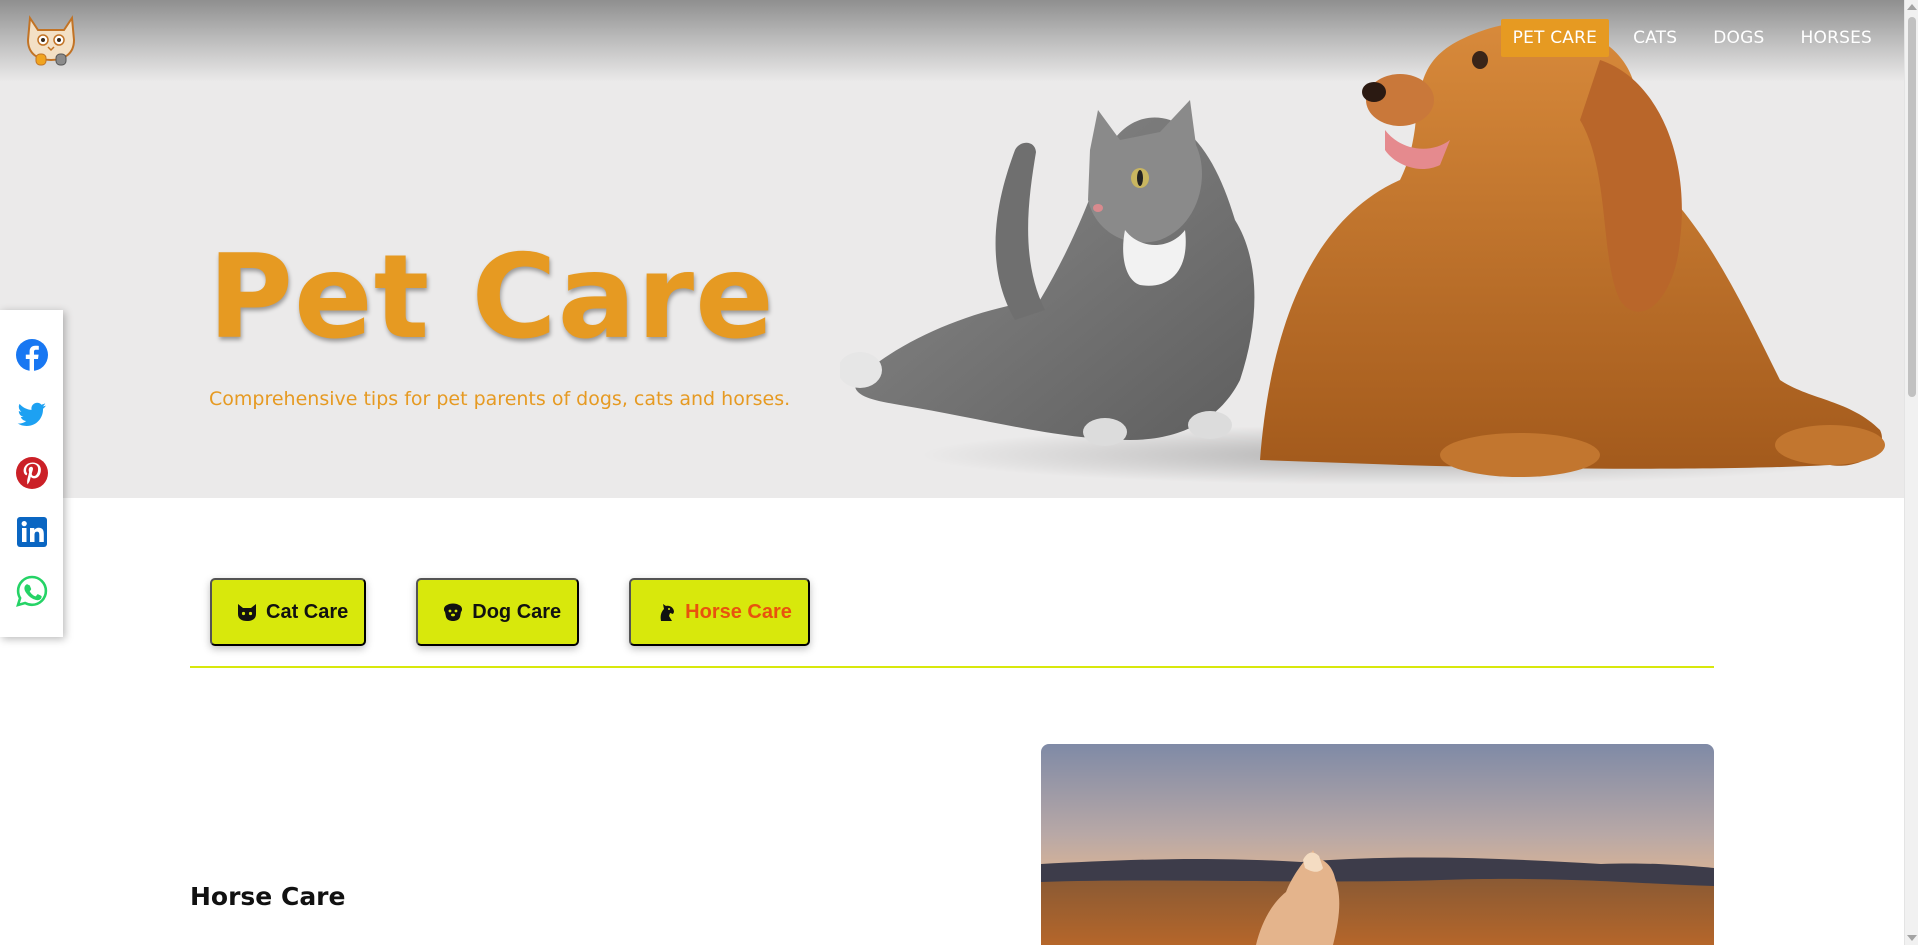 The height and width of the screenshot is (945, 1918). Describe the element at coordinates (51, 38) in the screenshot. I see `cat-logo` at that location.